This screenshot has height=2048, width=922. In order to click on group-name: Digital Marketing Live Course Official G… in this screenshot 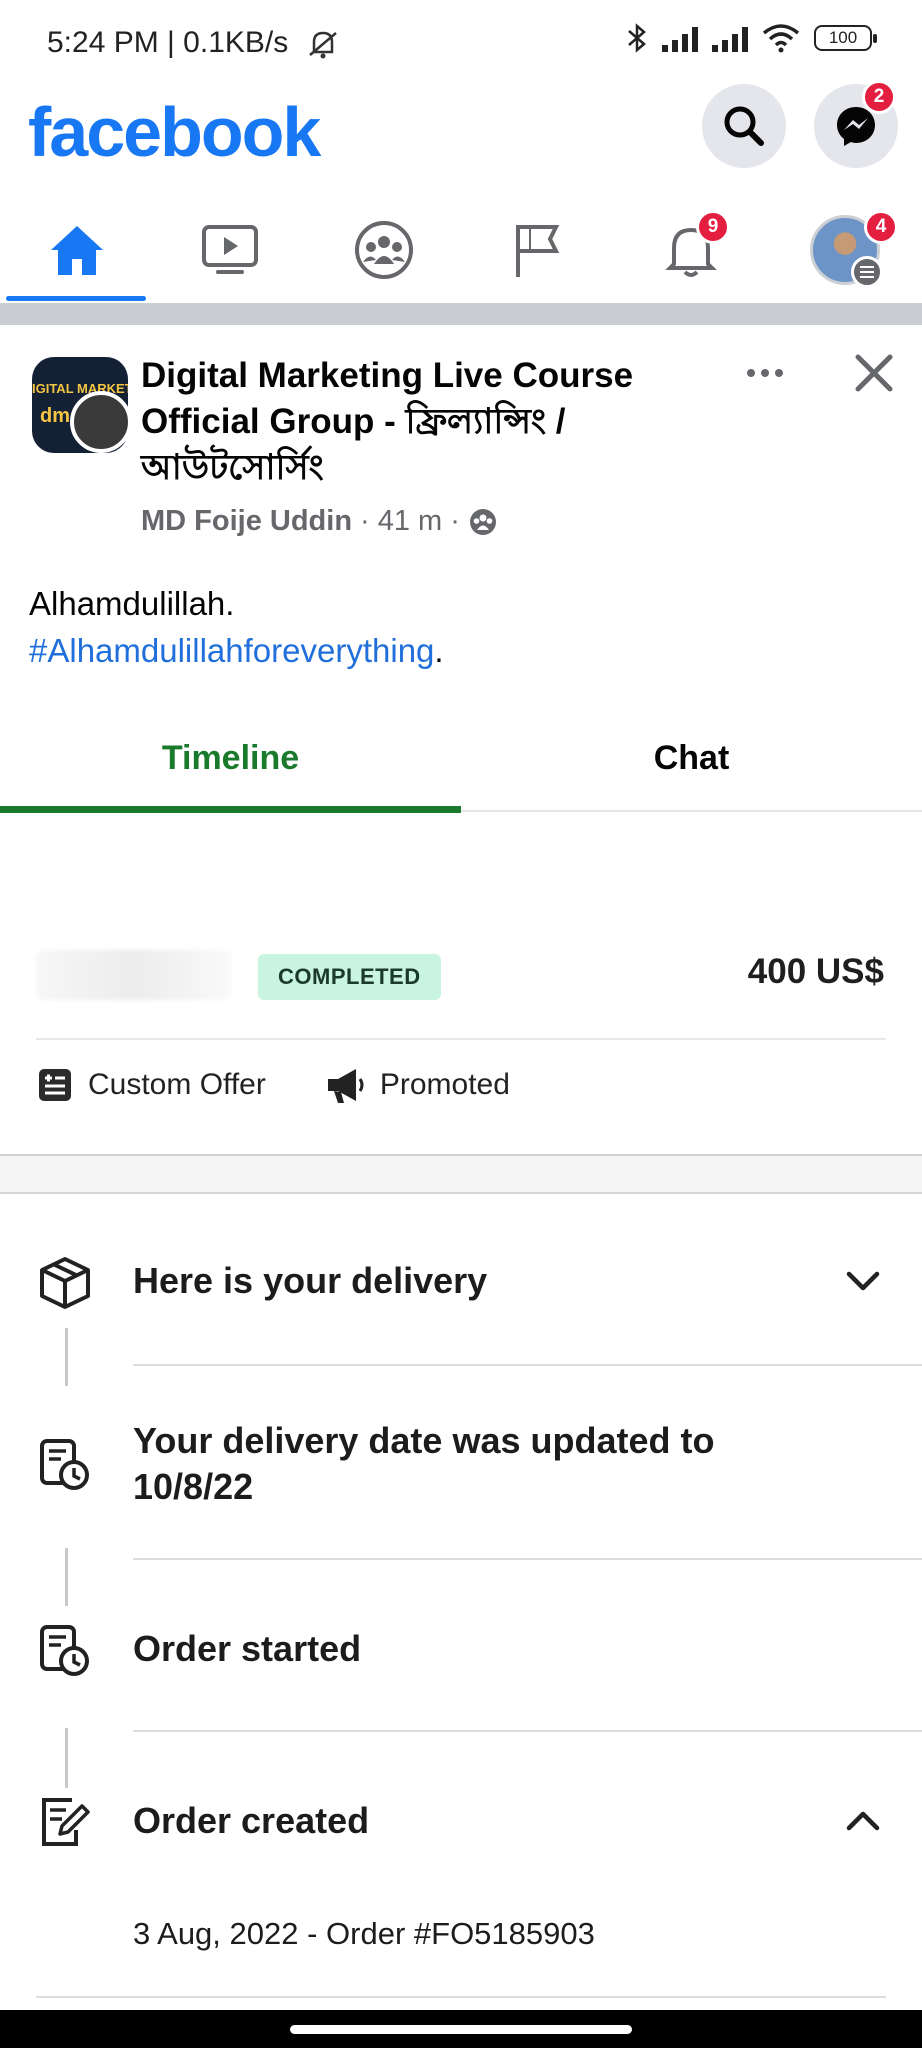, I will do `click(421, 422)`.